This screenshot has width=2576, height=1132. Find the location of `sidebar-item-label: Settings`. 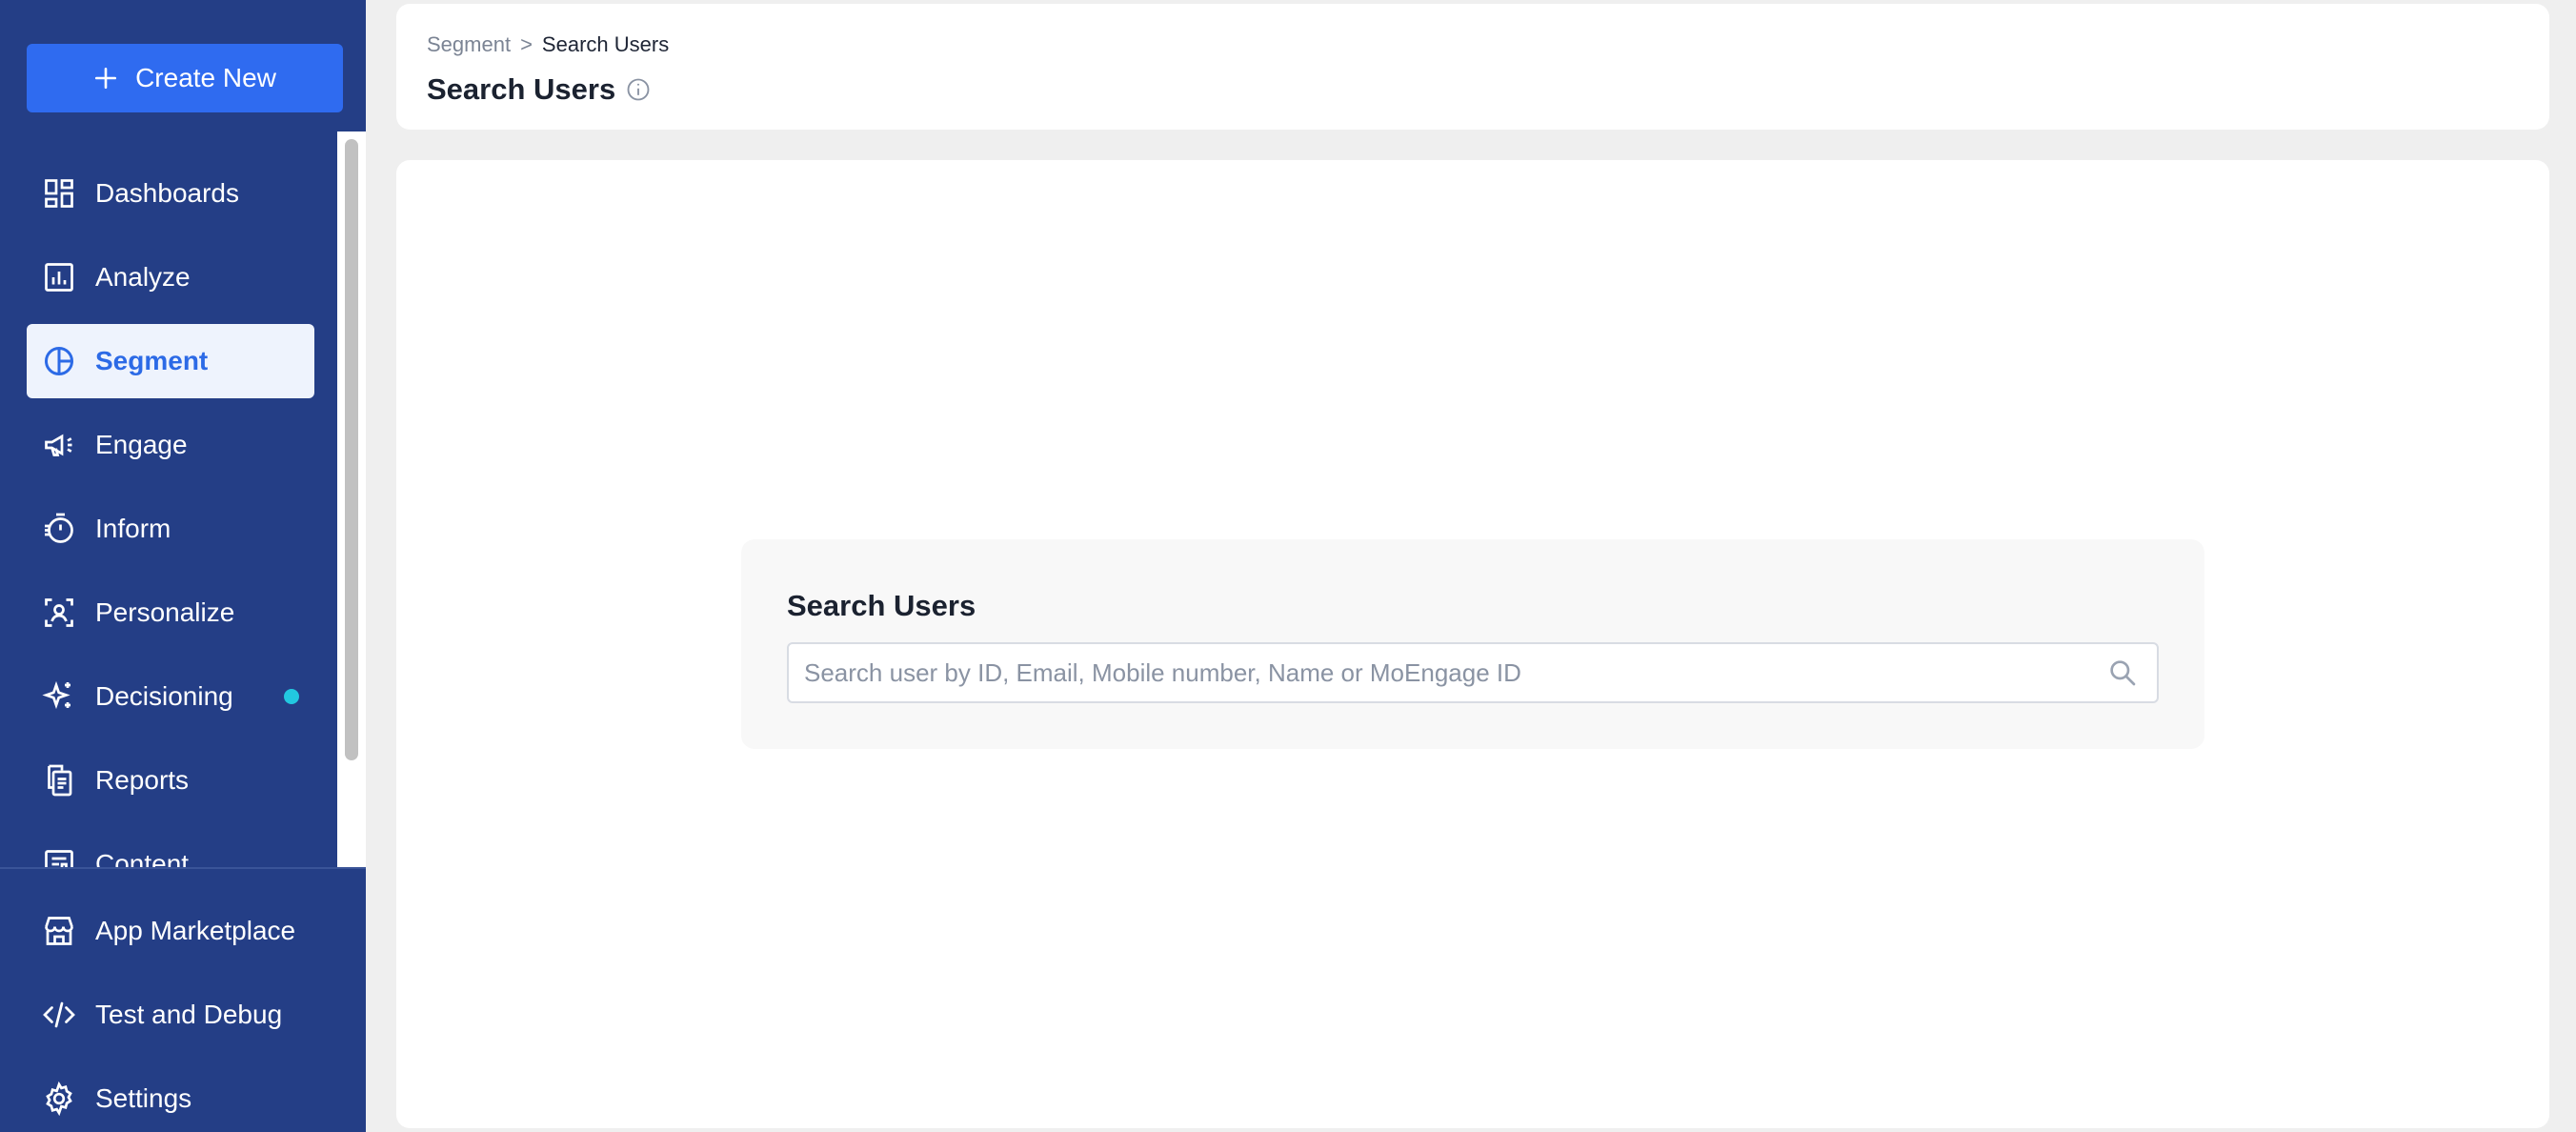

sidebar-item-label: Settings is located at coordinates (144, 1098).